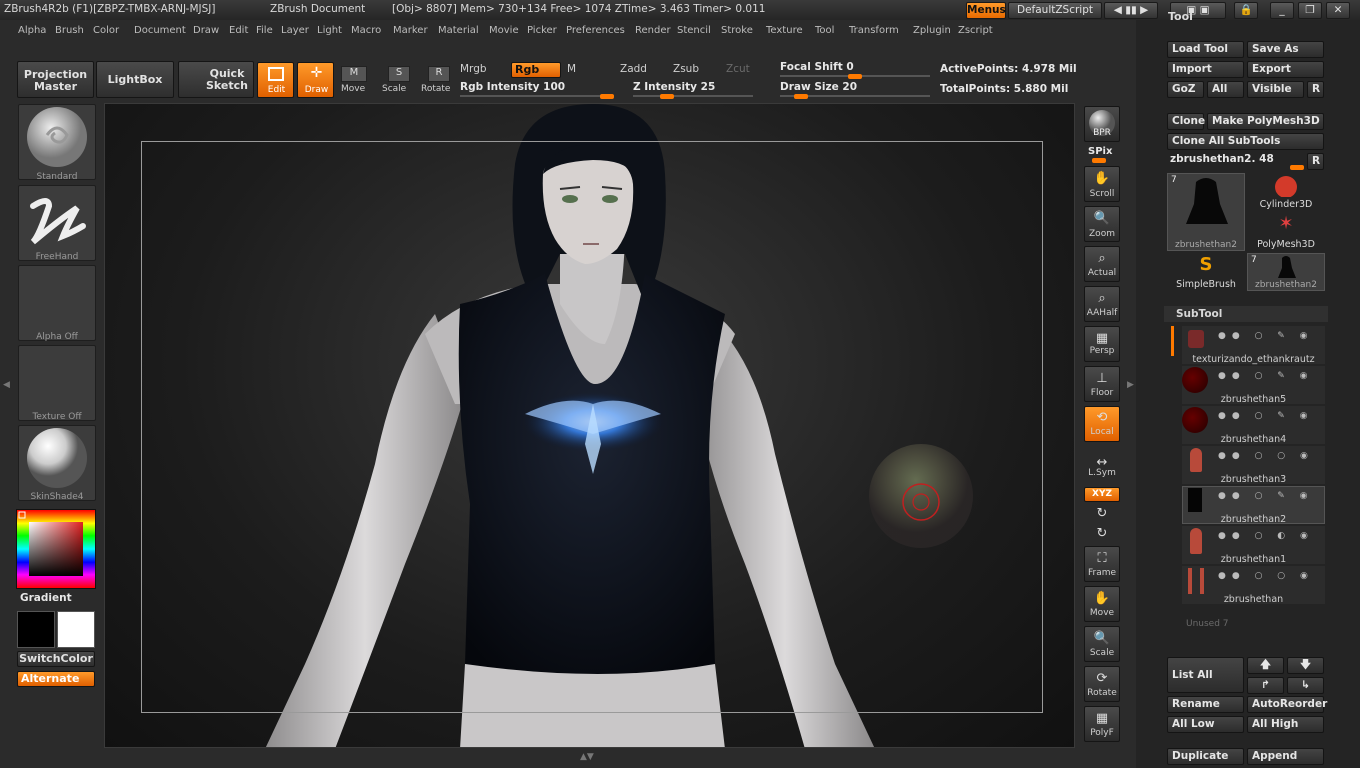 The height and width of the screenshot is (768, 1360). What do you see at coordinates (587, 757) in the screenshot?
I see `bottom-tray-arrow-icon: ▲▼` at bounding box center [587, 757].